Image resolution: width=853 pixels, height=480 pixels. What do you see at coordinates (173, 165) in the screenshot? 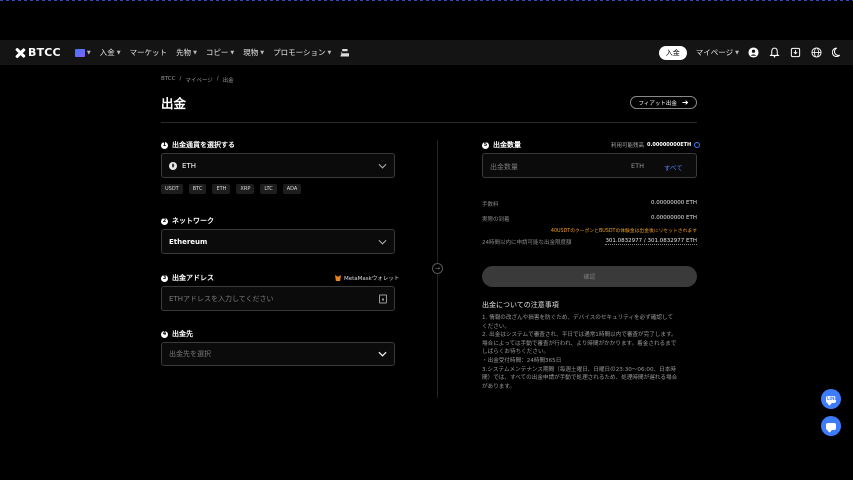
I see `eth-coin-icon` at bounding box center [173, 165].